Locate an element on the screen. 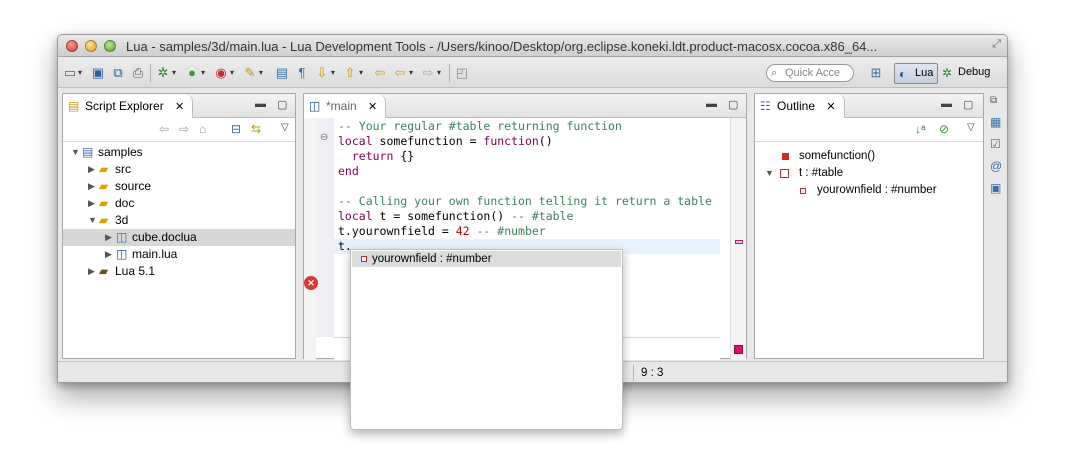 Image resolution: width=1065 pixels, height=463 pixels. link-with-editor-icon: ⇆ is located at coordinates (256, 129).